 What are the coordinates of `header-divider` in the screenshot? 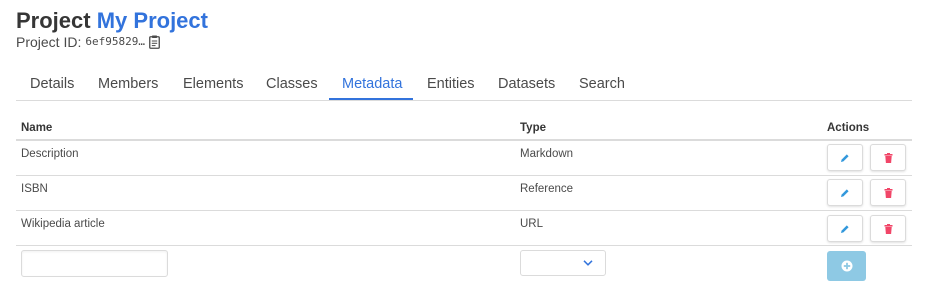 It's located at (464, 140).